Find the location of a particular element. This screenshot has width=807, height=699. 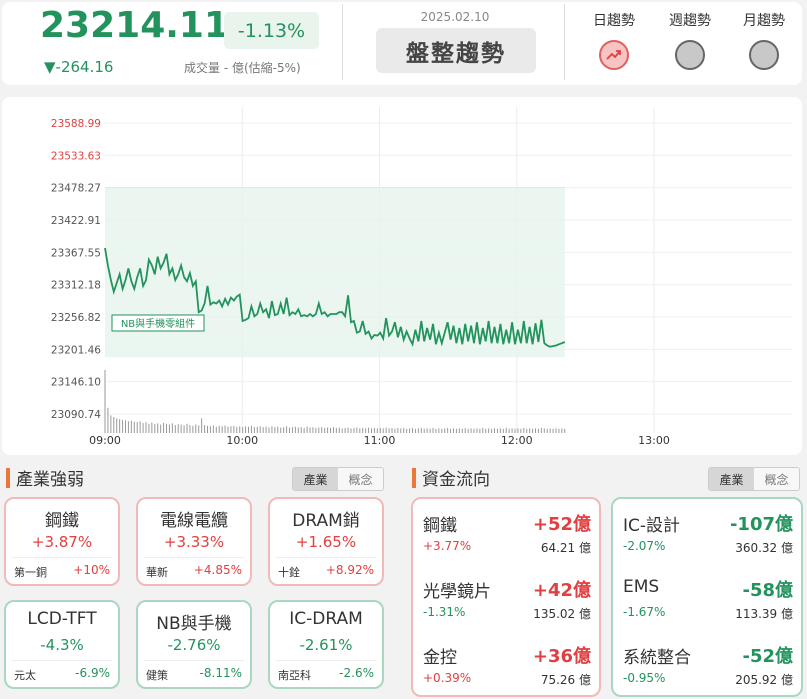

leading-stock-name: 華新 is located at coordinates (157, 572).